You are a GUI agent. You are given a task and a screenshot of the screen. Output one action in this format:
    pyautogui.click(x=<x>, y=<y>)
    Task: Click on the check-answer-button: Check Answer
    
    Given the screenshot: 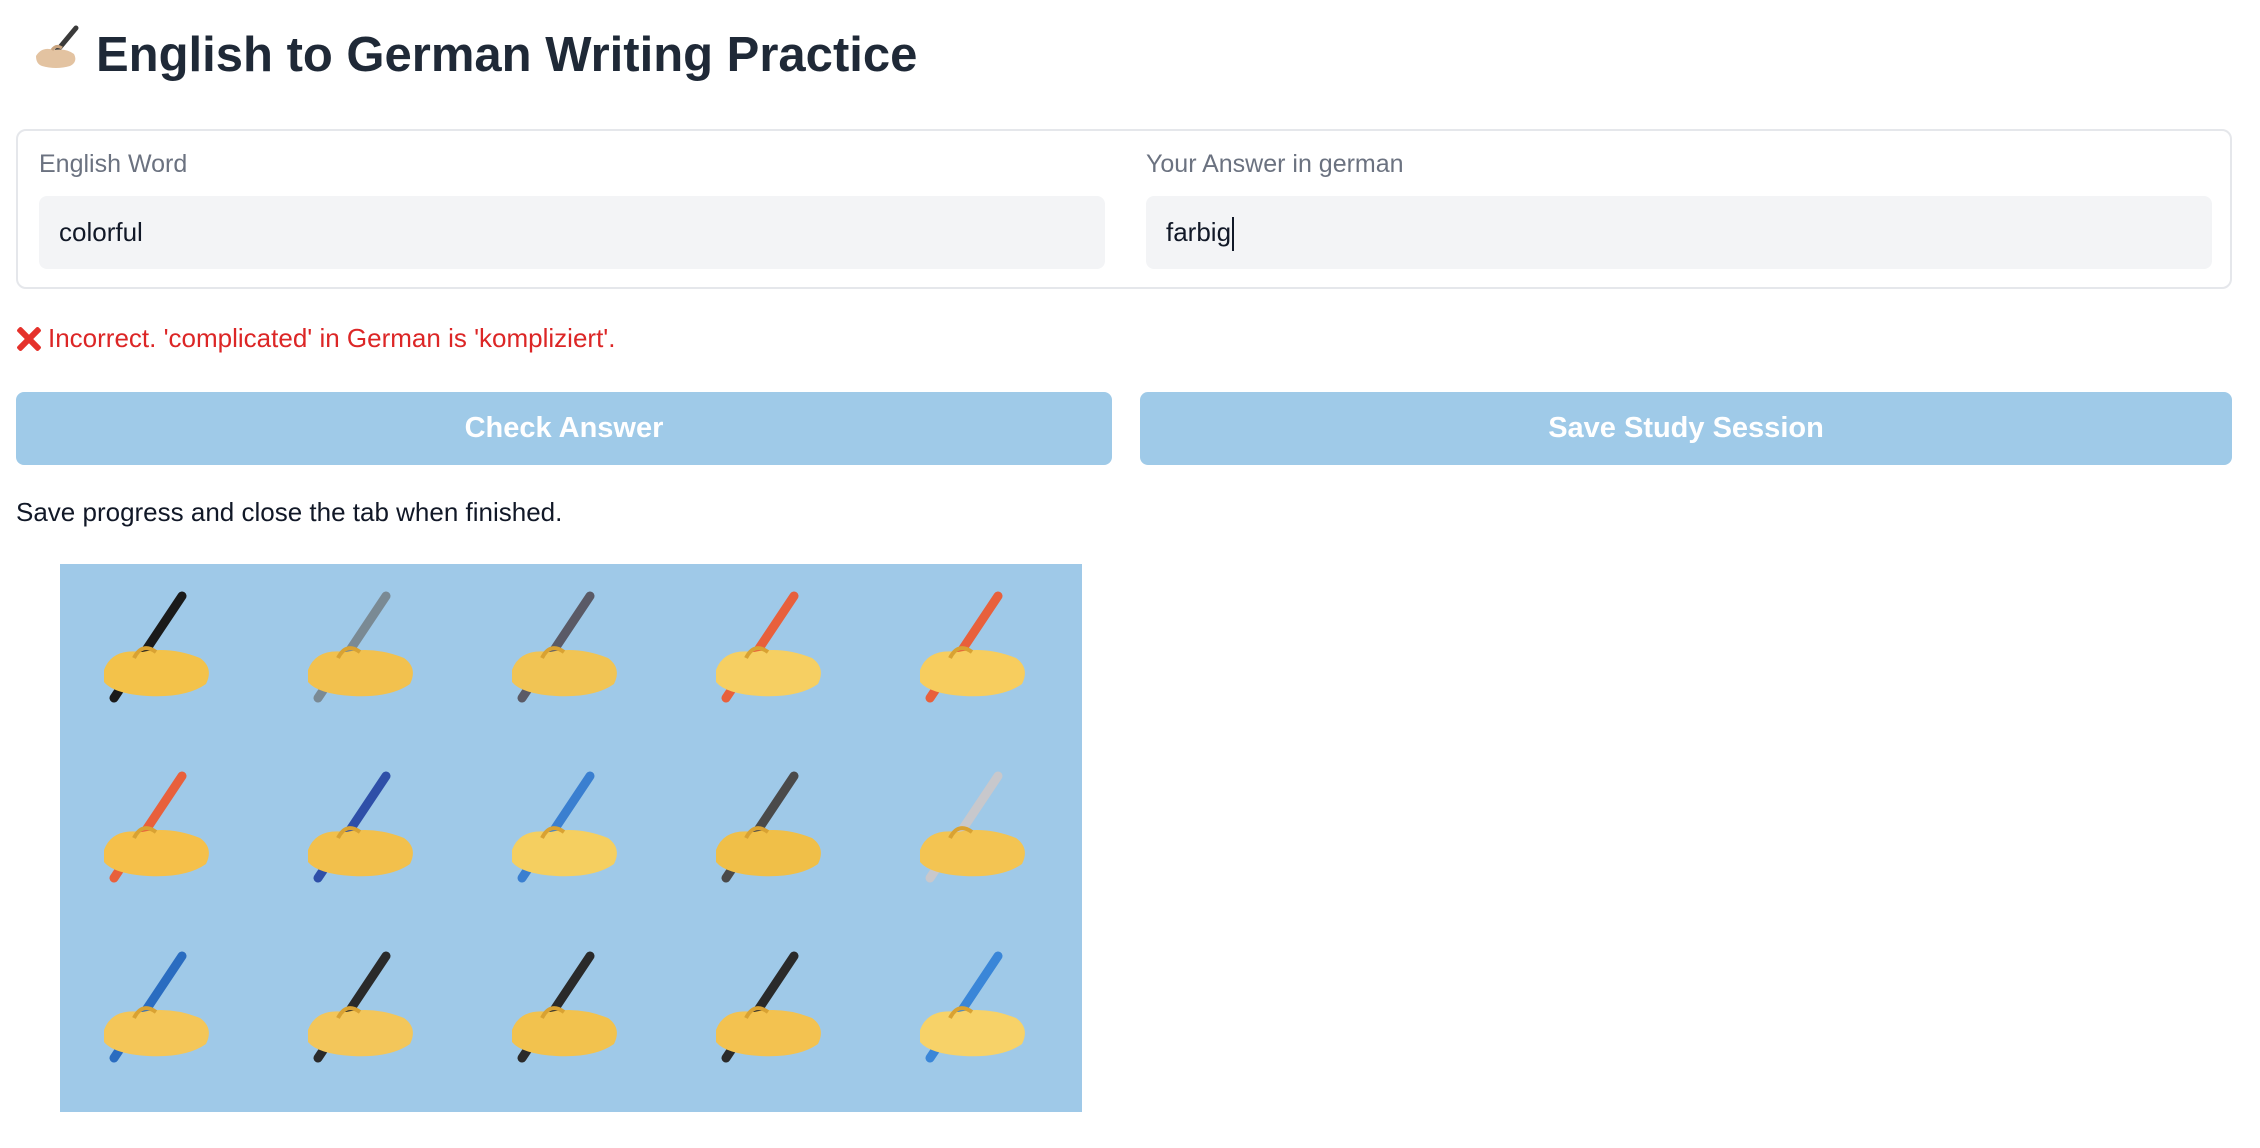 What is the action you would take?
    pyautogui.click(x=564, y=428)
    